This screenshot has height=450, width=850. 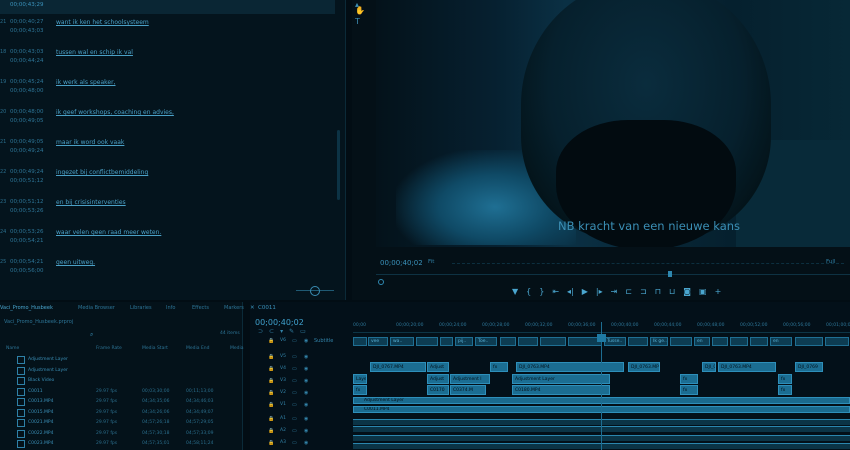 What do you see at coordinates (670, 274) in the screenshot?
I see `monitor-playhead` at bounding box center [670, 274].